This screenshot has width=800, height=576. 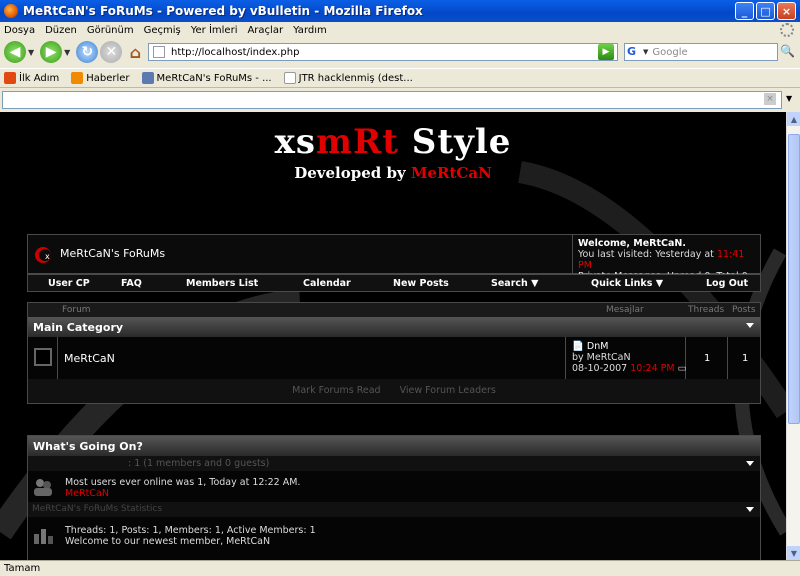 What do you see at coordinates (601, 357) in the screenshot?
I see `last-post-author: by MeRtCaN` at bounding box center [601, 357].